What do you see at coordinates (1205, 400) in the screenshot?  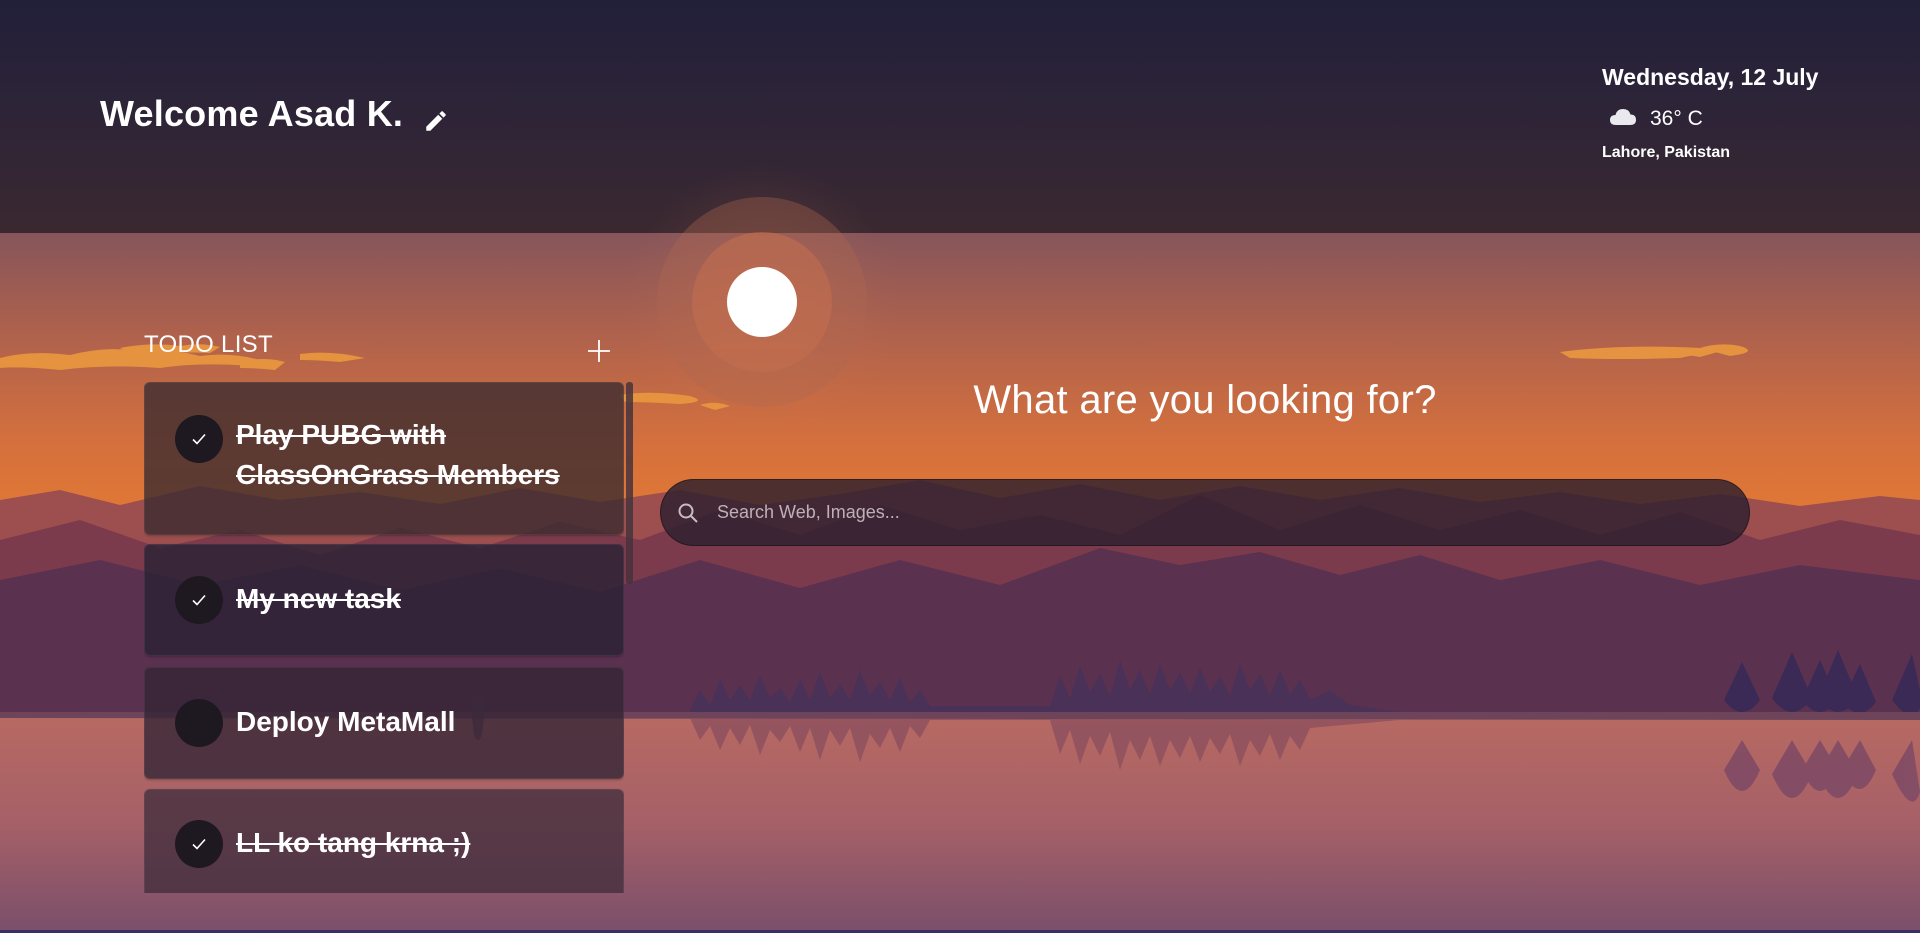 I see `search-heading: What are you looking for?` at bounding box center [1205, 400].